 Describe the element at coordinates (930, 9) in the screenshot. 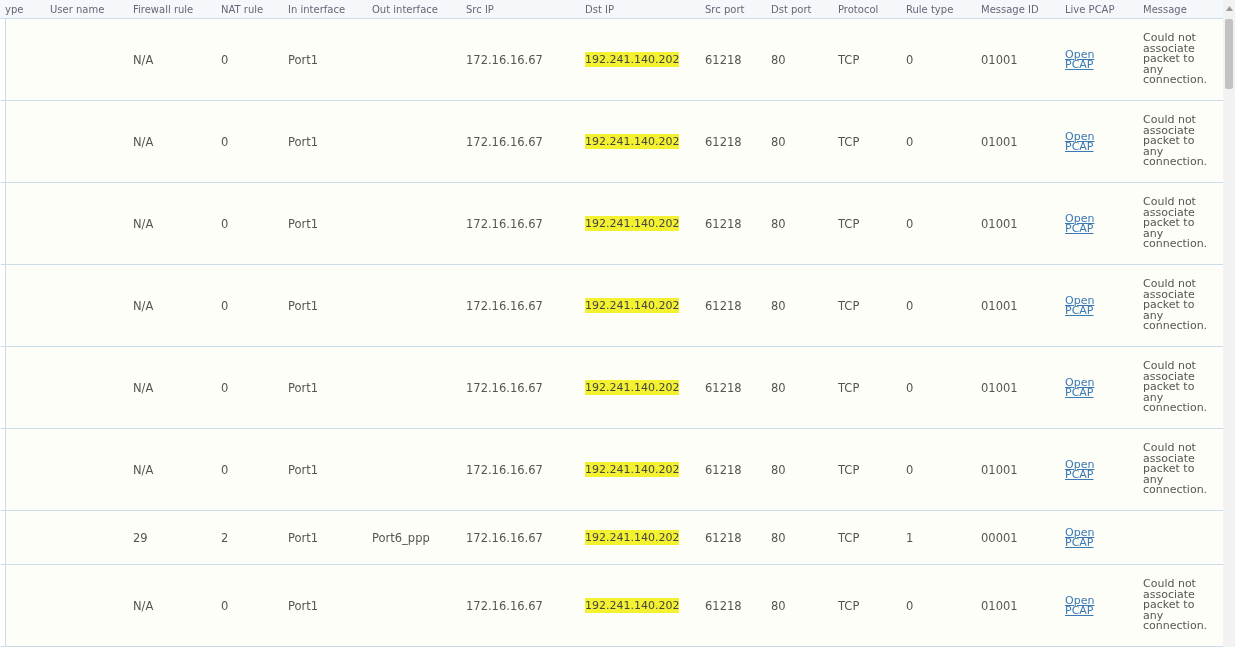

I see `column-header: Rule type` at that location.